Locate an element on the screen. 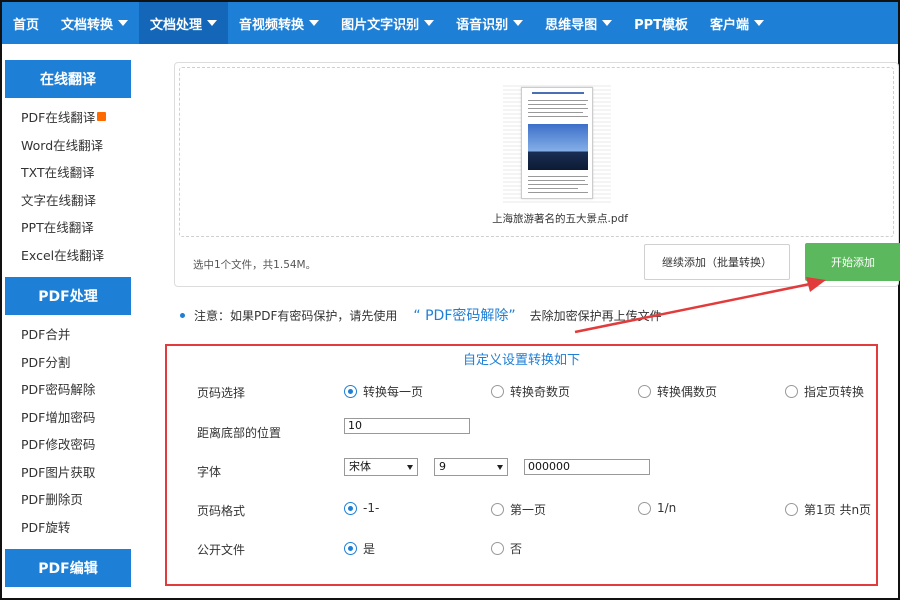 This screenshot has width=900, height=600. nav-doc-process: 文档处理 is located at coordinates (184, 23).